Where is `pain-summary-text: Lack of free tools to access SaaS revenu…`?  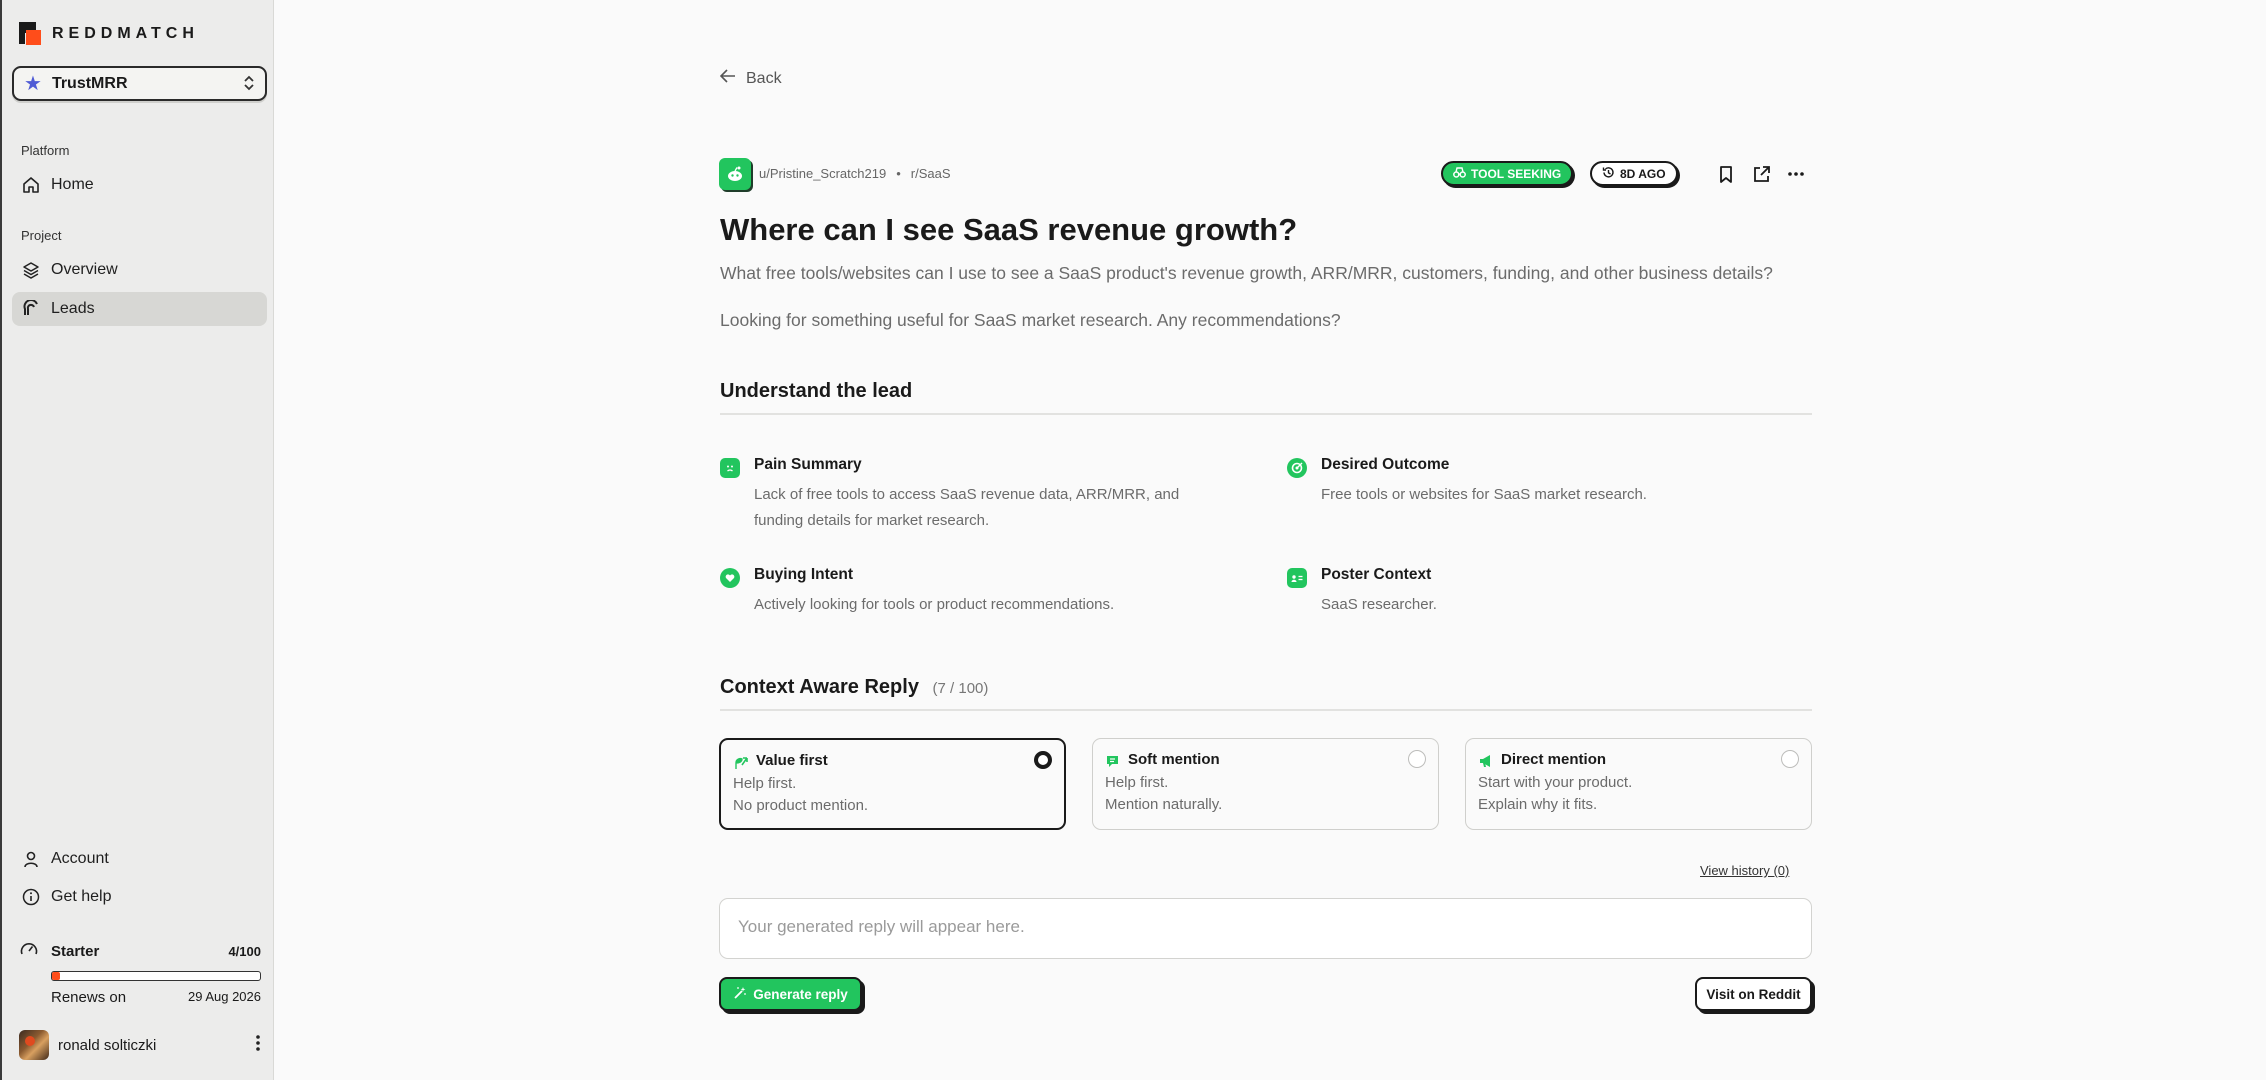
pain-summary-text: Lack of free tools to access SaaS revenu… is located at coordinates (967, 507).